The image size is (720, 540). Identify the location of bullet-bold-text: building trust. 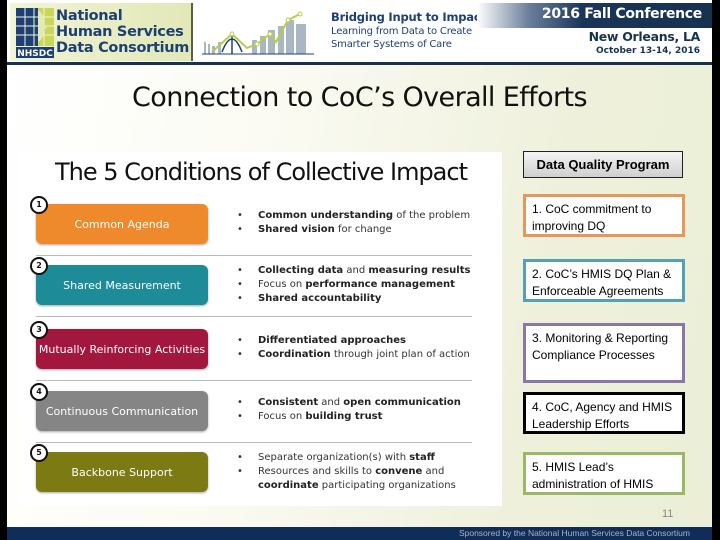
(344, 416).